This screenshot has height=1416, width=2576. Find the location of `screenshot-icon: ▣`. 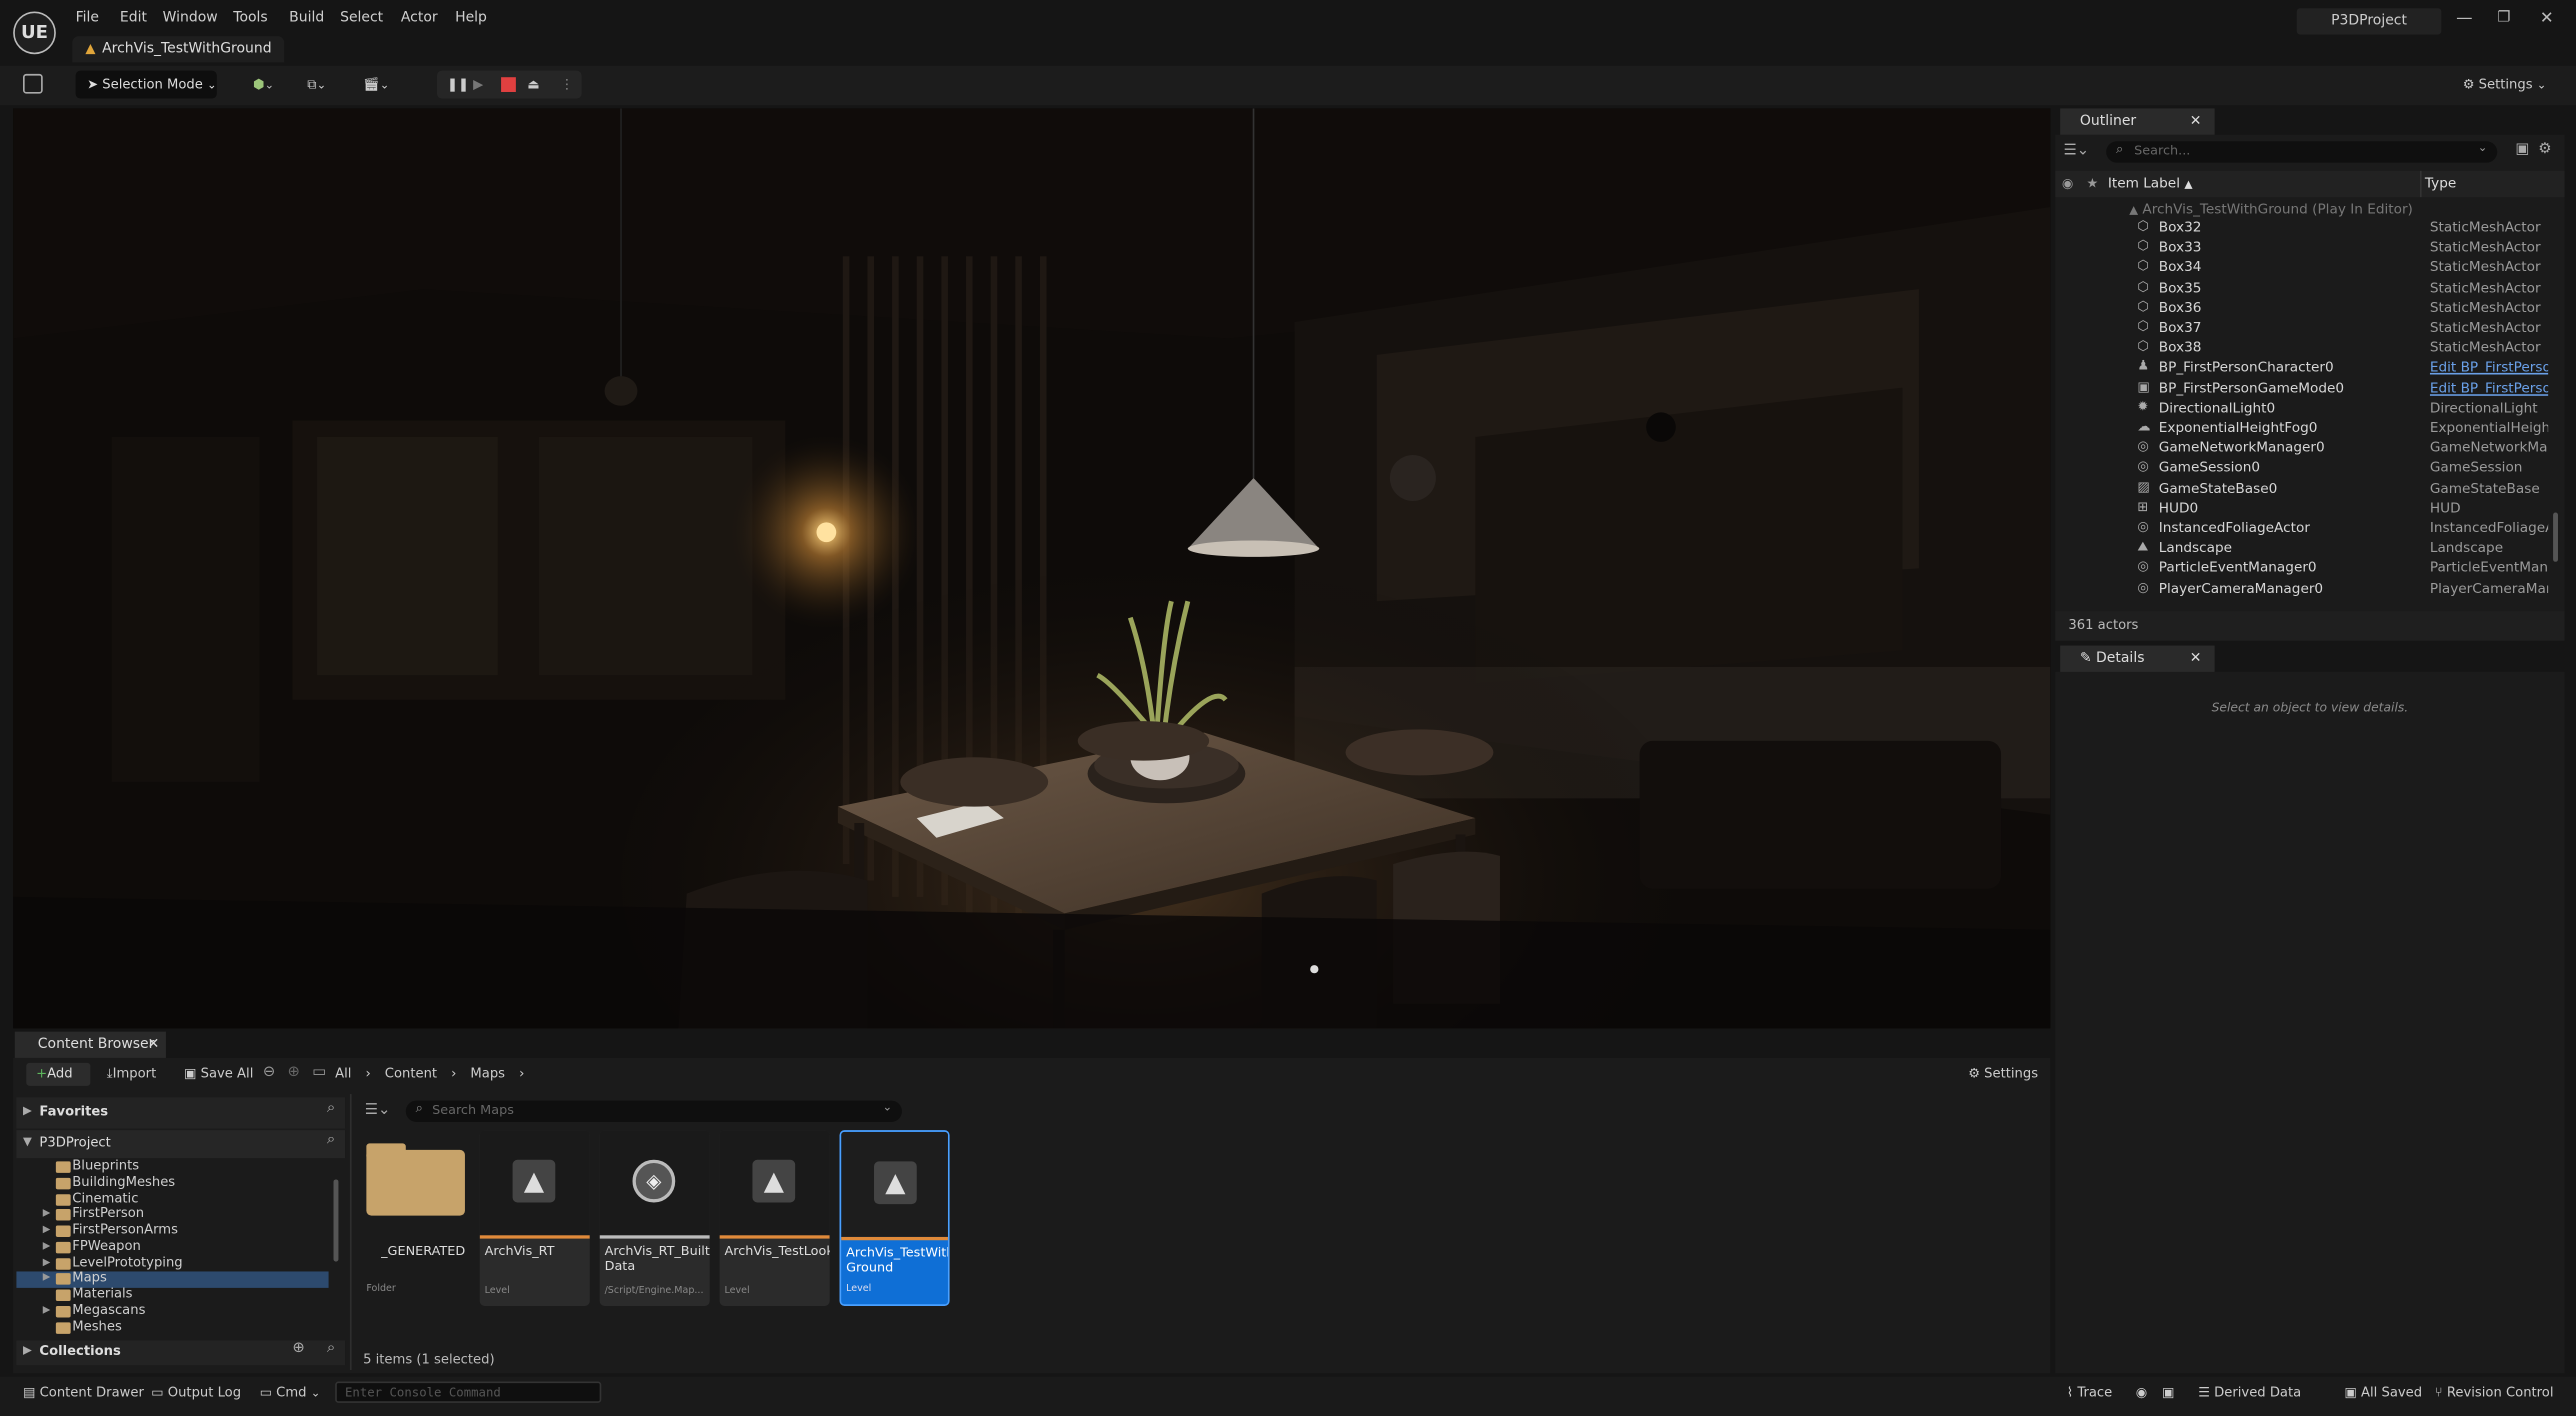

screenshot-icon: ▣ is located at coordinates (2168, 1392).